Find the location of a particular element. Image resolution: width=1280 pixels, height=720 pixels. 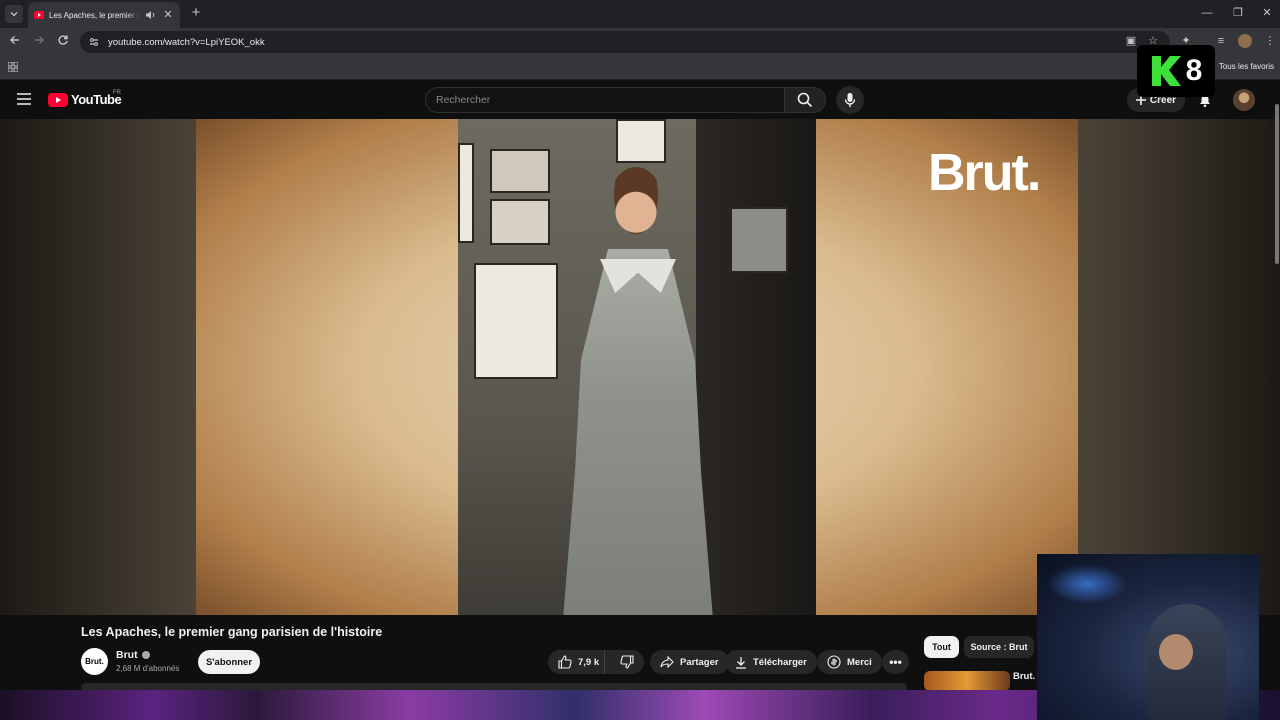

bookmarks-bar: Tous les favoris is located at coordinates (640, 68).